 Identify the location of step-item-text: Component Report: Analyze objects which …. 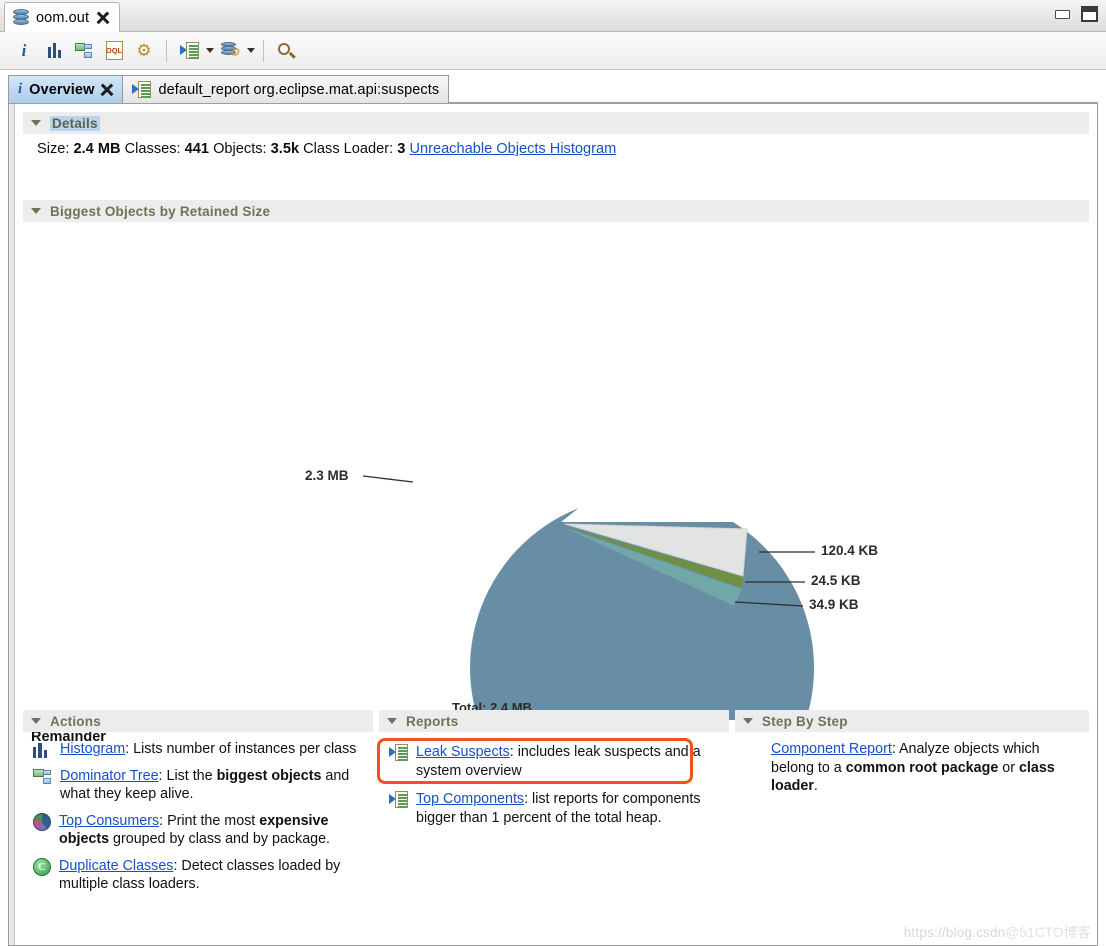
(928, 768).